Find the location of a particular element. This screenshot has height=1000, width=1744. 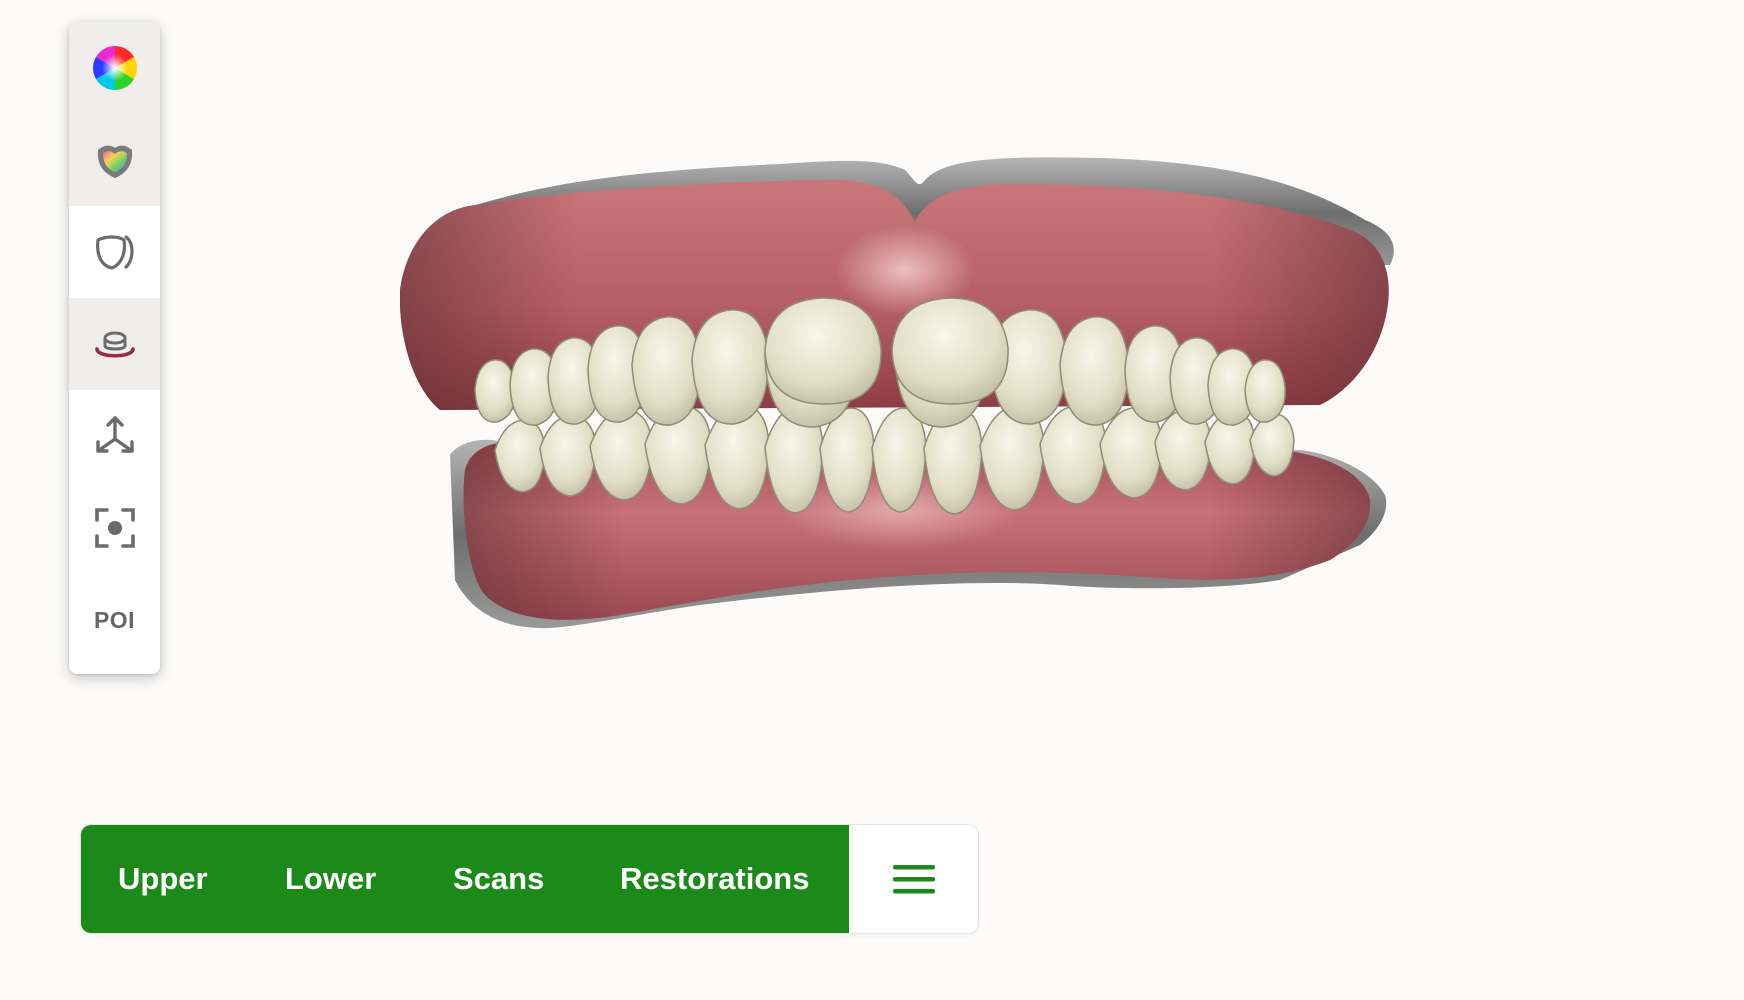

tab-upper: Upper is located at coordinates (163, 879).